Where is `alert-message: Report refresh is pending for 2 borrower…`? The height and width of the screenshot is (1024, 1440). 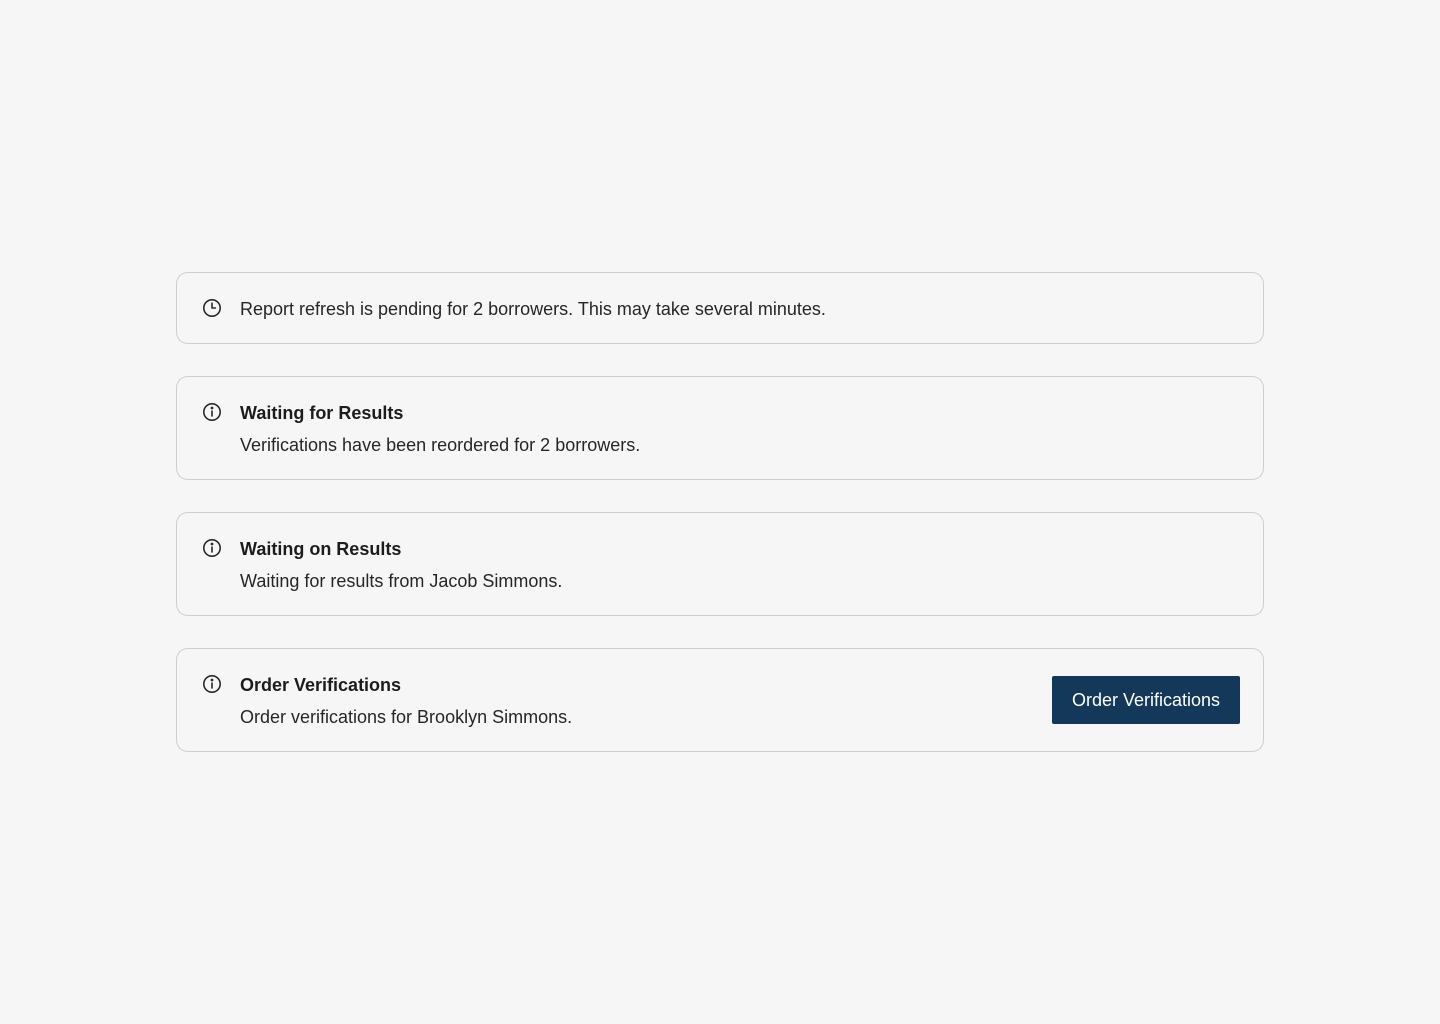
alert-message: Report refresh is pending for 2 borrower… is located at coordinates (533, 309).